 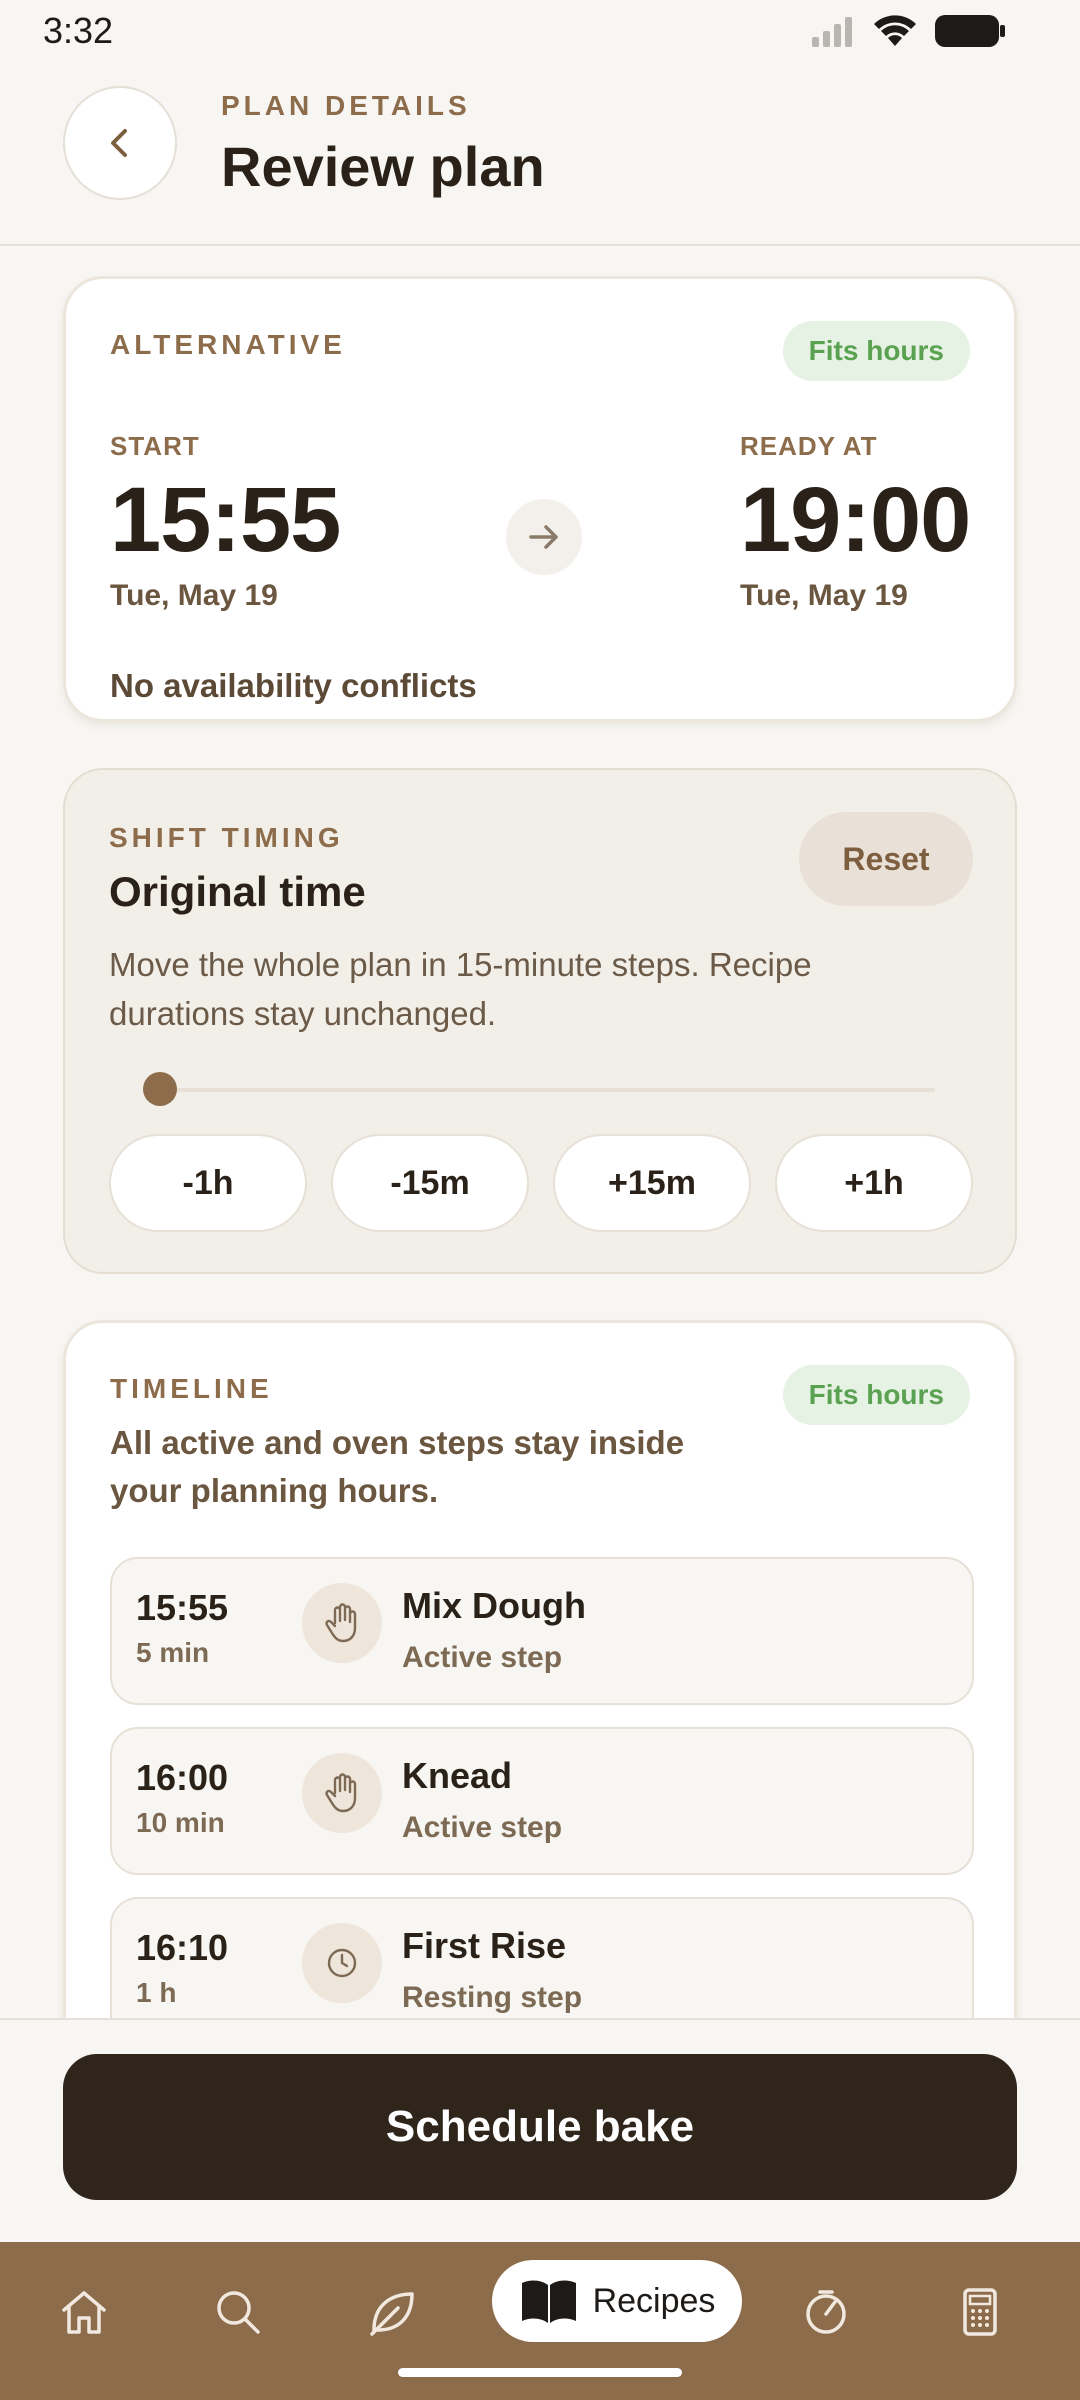 I want to click on shift-slider-thumb, so click(x=160, y=1089).